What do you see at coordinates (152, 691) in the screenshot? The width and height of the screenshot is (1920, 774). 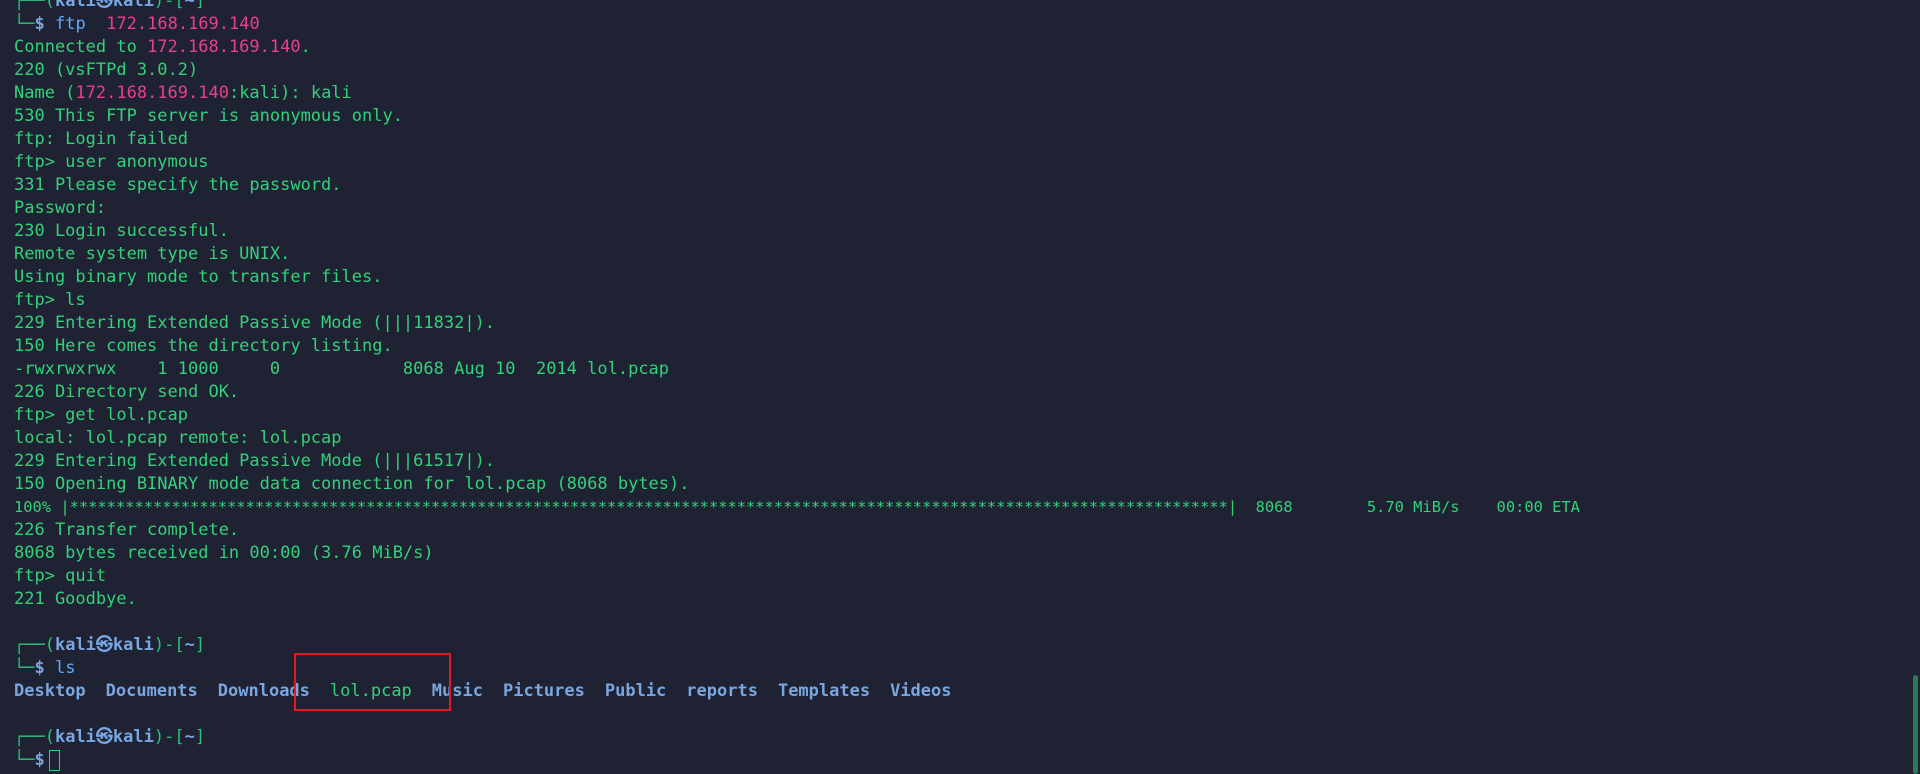 I see `ls-item-documents: Documents` at bounding box center [152, 691].